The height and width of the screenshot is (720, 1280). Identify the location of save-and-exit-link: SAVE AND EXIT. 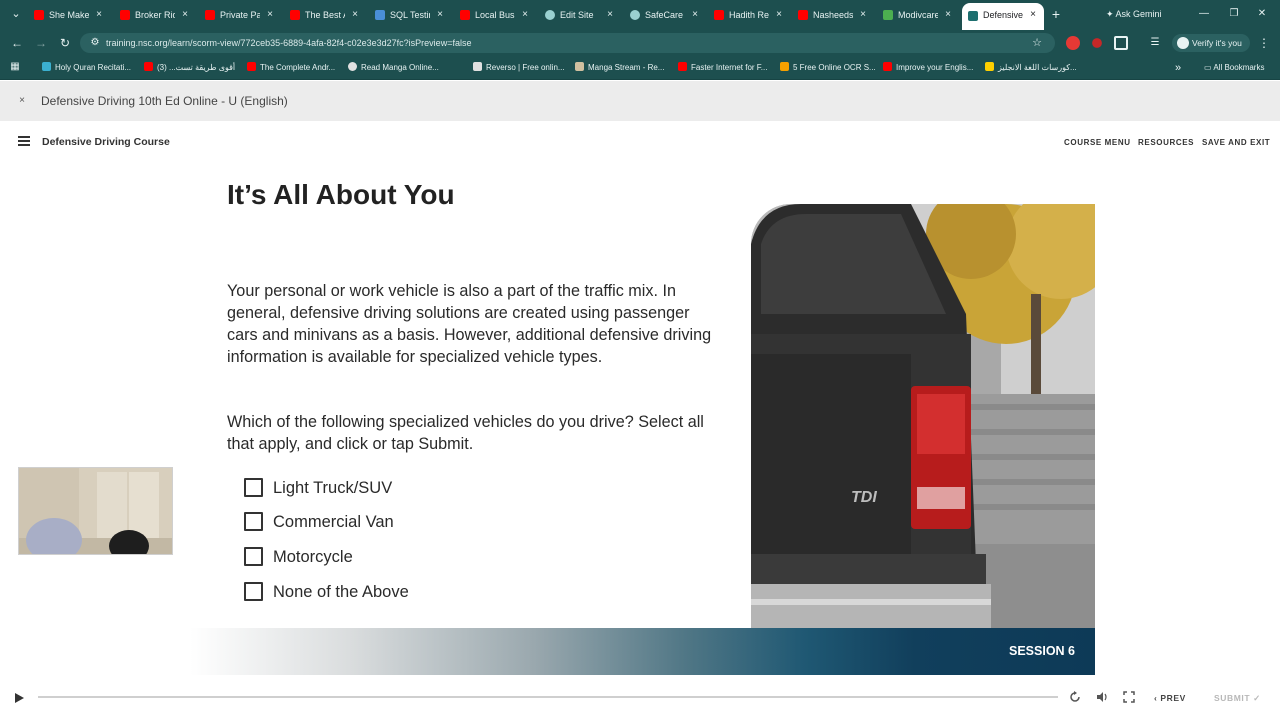
(1236, 143).